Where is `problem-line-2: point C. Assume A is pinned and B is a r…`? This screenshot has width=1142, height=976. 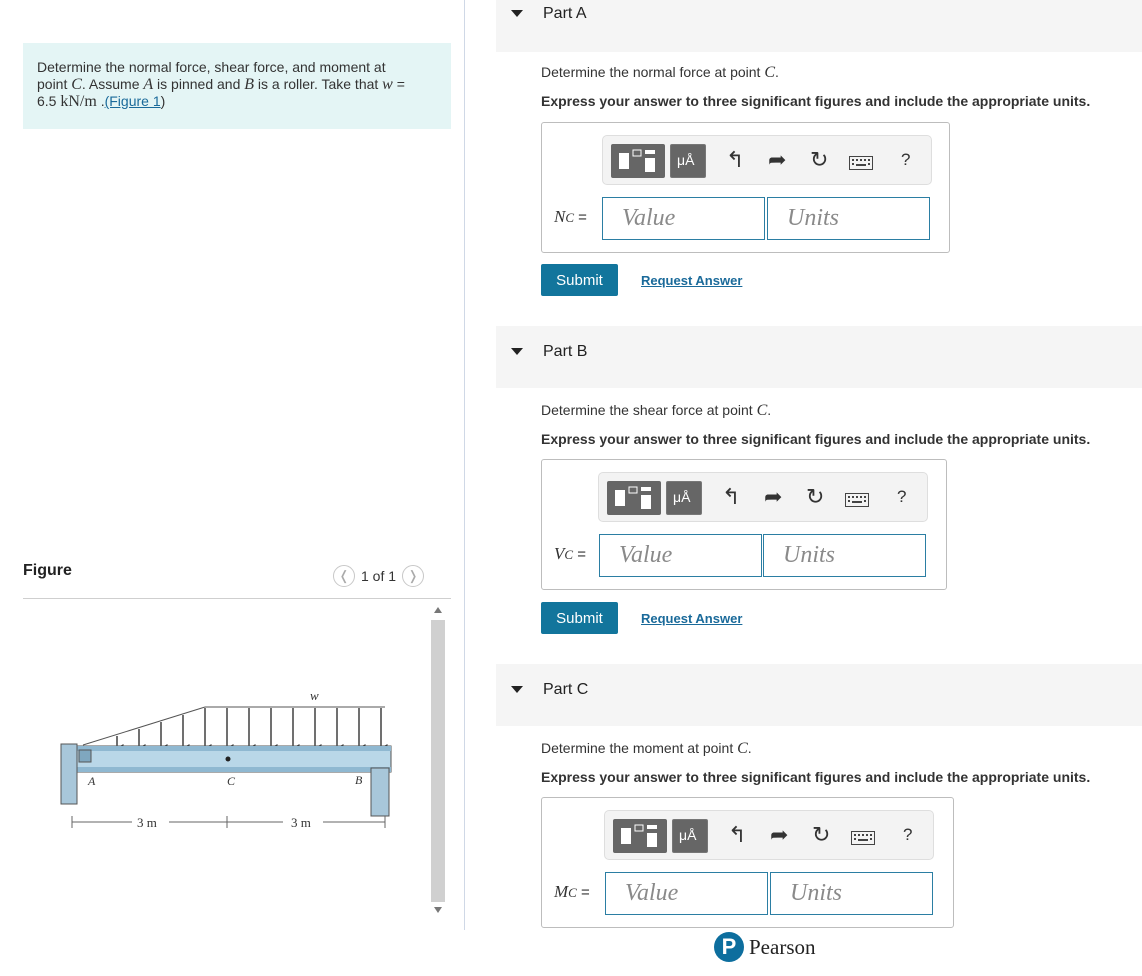 problem-line-2: point C. Assume A is pinned and B is a r… is located at coordinates (221, 84).